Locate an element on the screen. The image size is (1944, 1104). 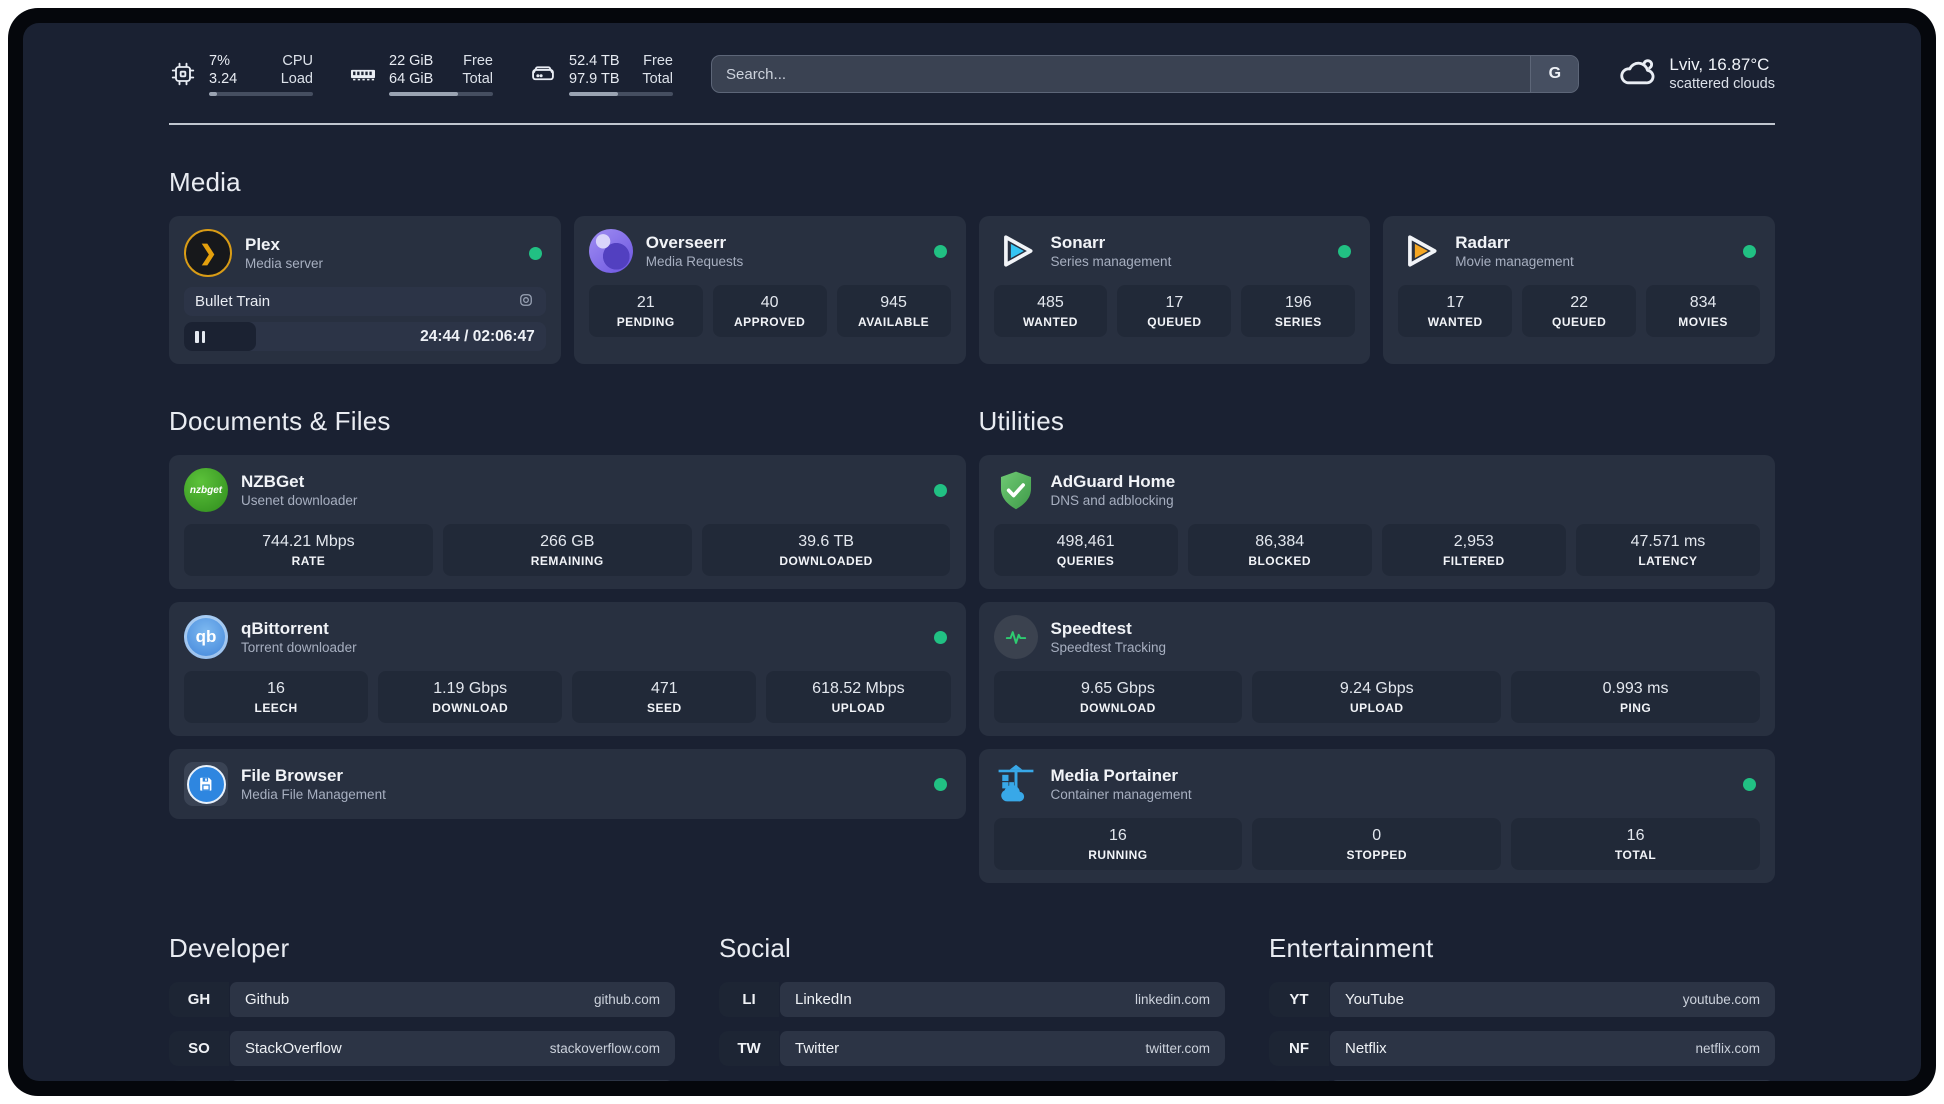
portainer-icon is located at coordinates (1016, 784).